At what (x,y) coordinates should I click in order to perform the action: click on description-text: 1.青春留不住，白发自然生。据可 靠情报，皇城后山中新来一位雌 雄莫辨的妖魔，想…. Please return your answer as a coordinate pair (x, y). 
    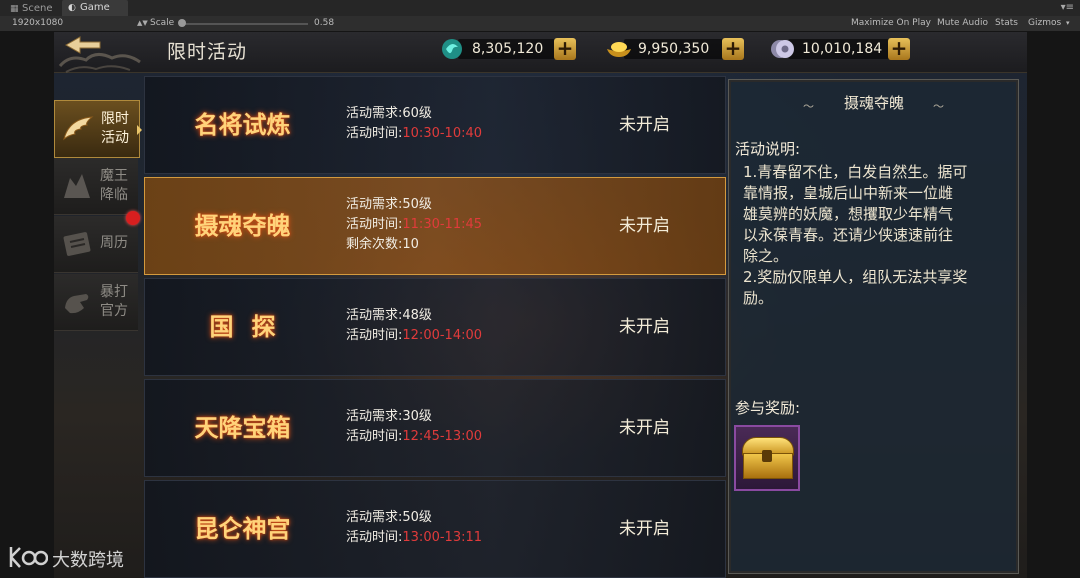
    Looking at the image, I should click on (878, 235).